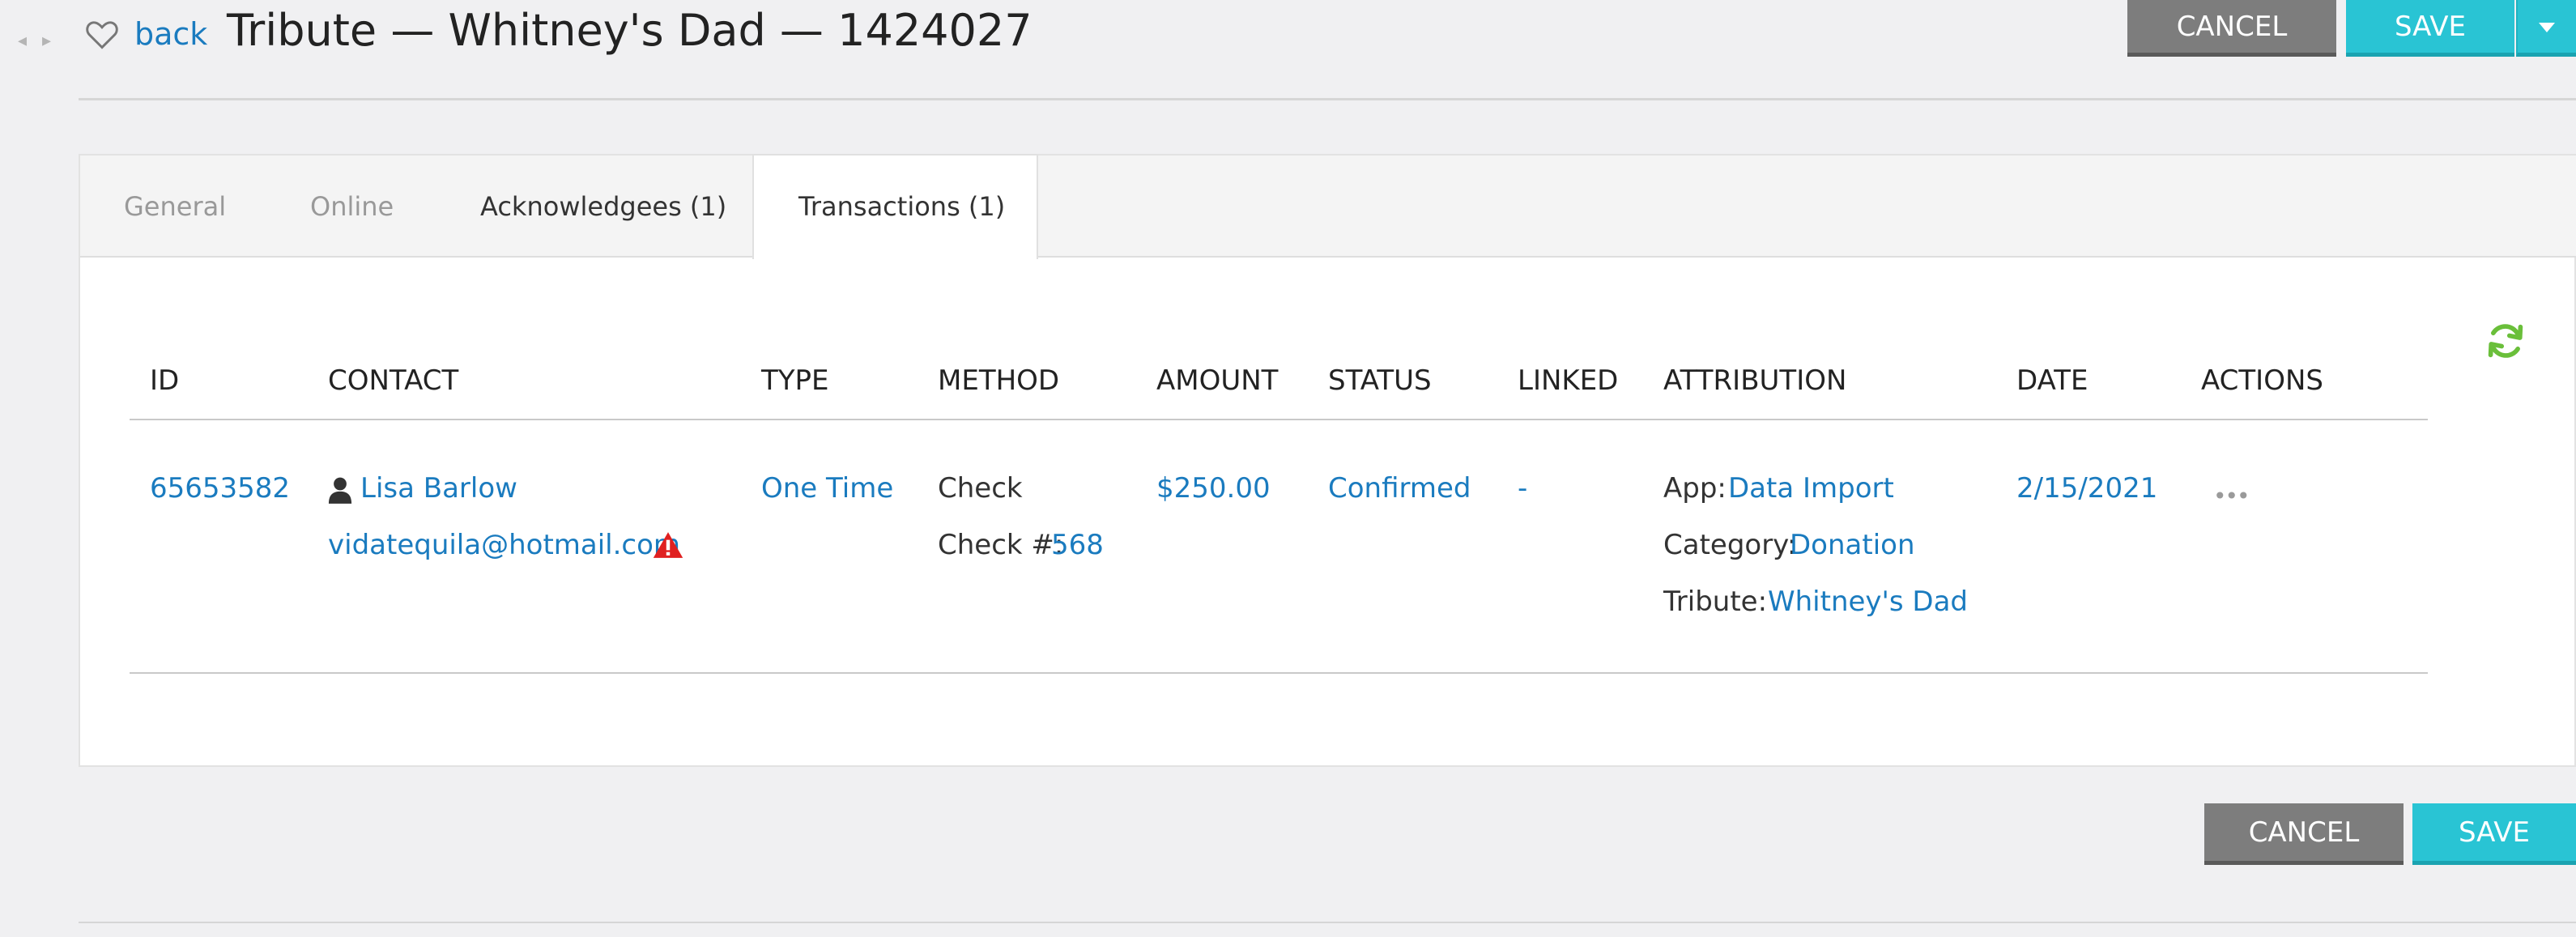 The height and width of the screenshot is (937, 2576). What do you see at coordinates (2494, 834) in the screenshot?
I see `save-button-bottom: SAVE` at bounding box center [2494, 834].